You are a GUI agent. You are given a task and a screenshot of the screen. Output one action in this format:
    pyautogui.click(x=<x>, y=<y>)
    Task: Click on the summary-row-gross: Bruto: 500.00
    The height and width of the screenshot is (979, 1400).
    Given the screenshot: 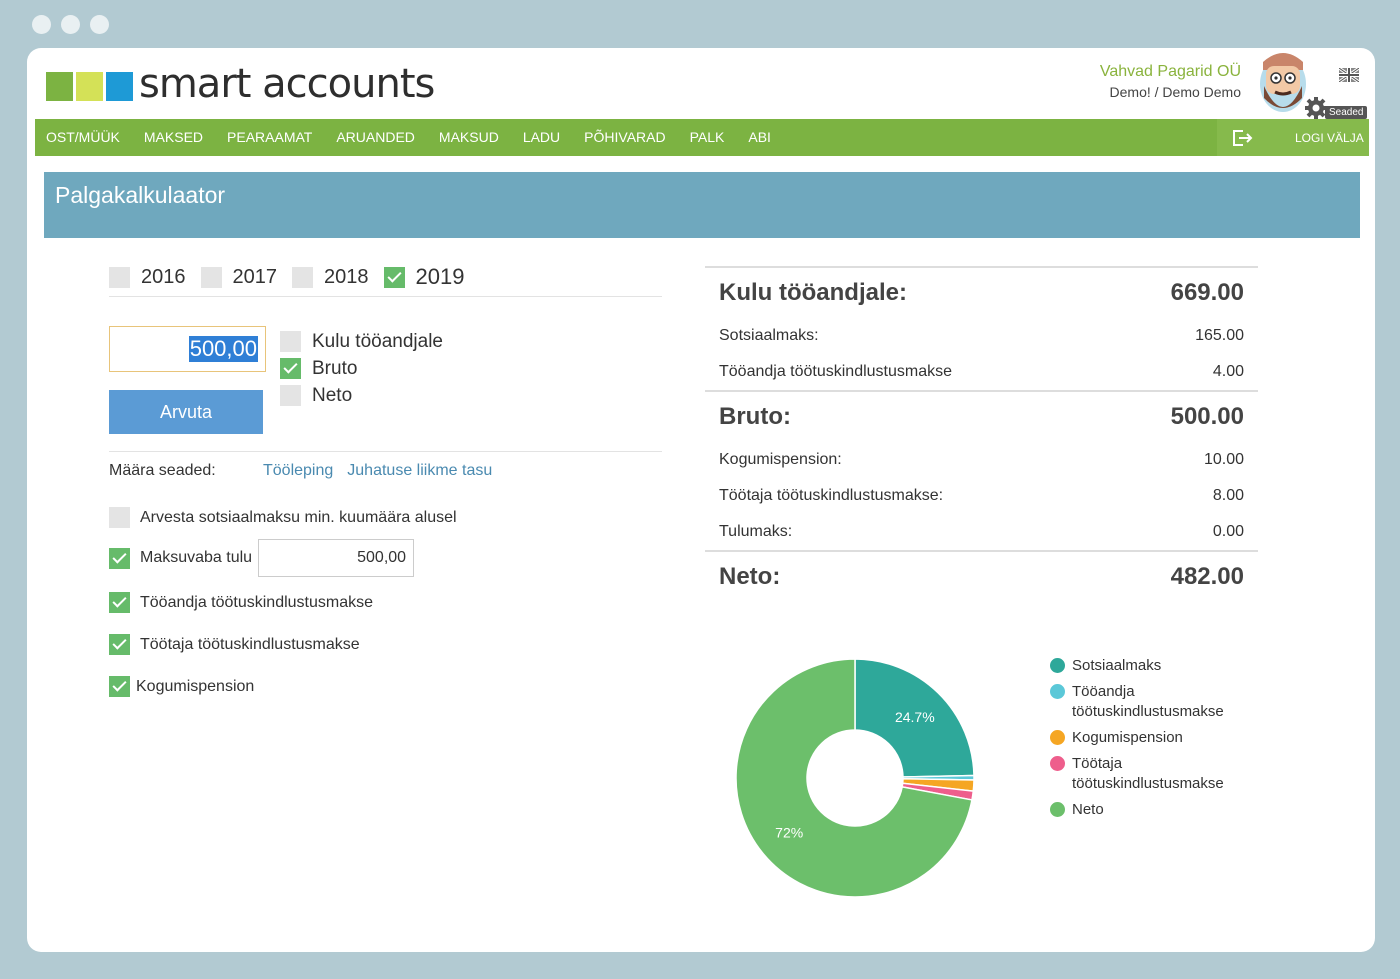 What is the action you would take?
    pyautogui.click(x=981, y=417)
    